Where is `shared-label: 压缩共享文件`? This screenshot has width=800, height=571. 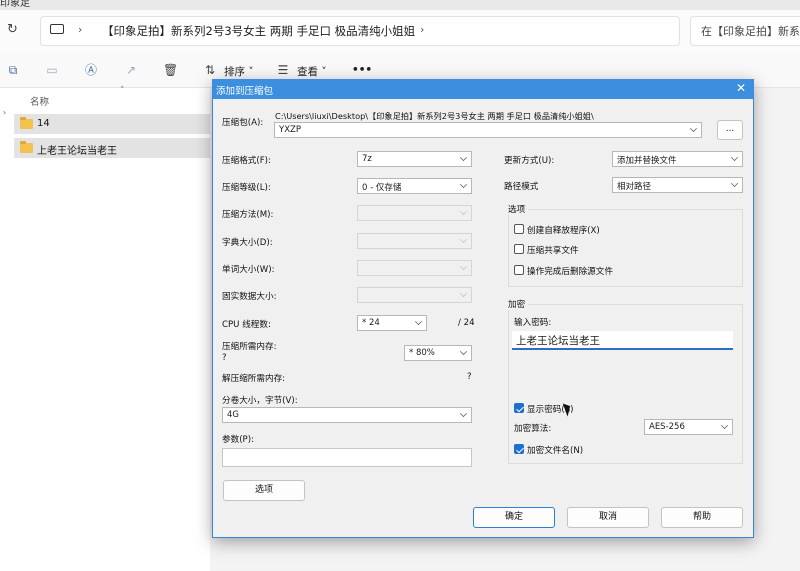
shared-label: 压缩共享文件 is located at coordinates (553, 250).